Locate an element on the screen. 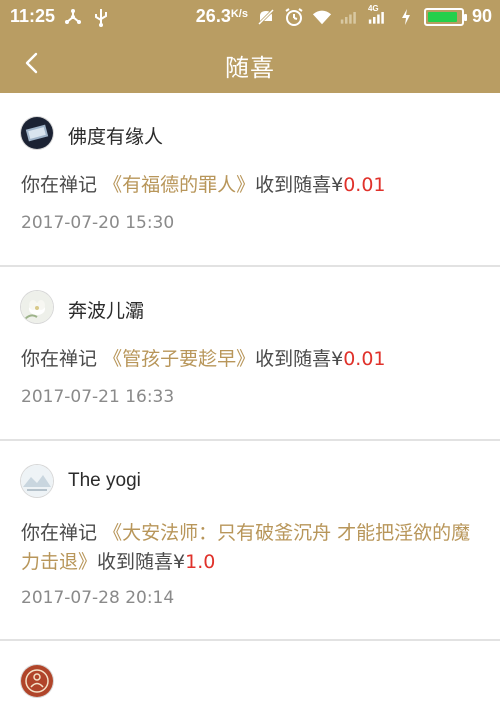 This screenshot has width=500, height=721. charging-icon is located at coordinates (406, 17).